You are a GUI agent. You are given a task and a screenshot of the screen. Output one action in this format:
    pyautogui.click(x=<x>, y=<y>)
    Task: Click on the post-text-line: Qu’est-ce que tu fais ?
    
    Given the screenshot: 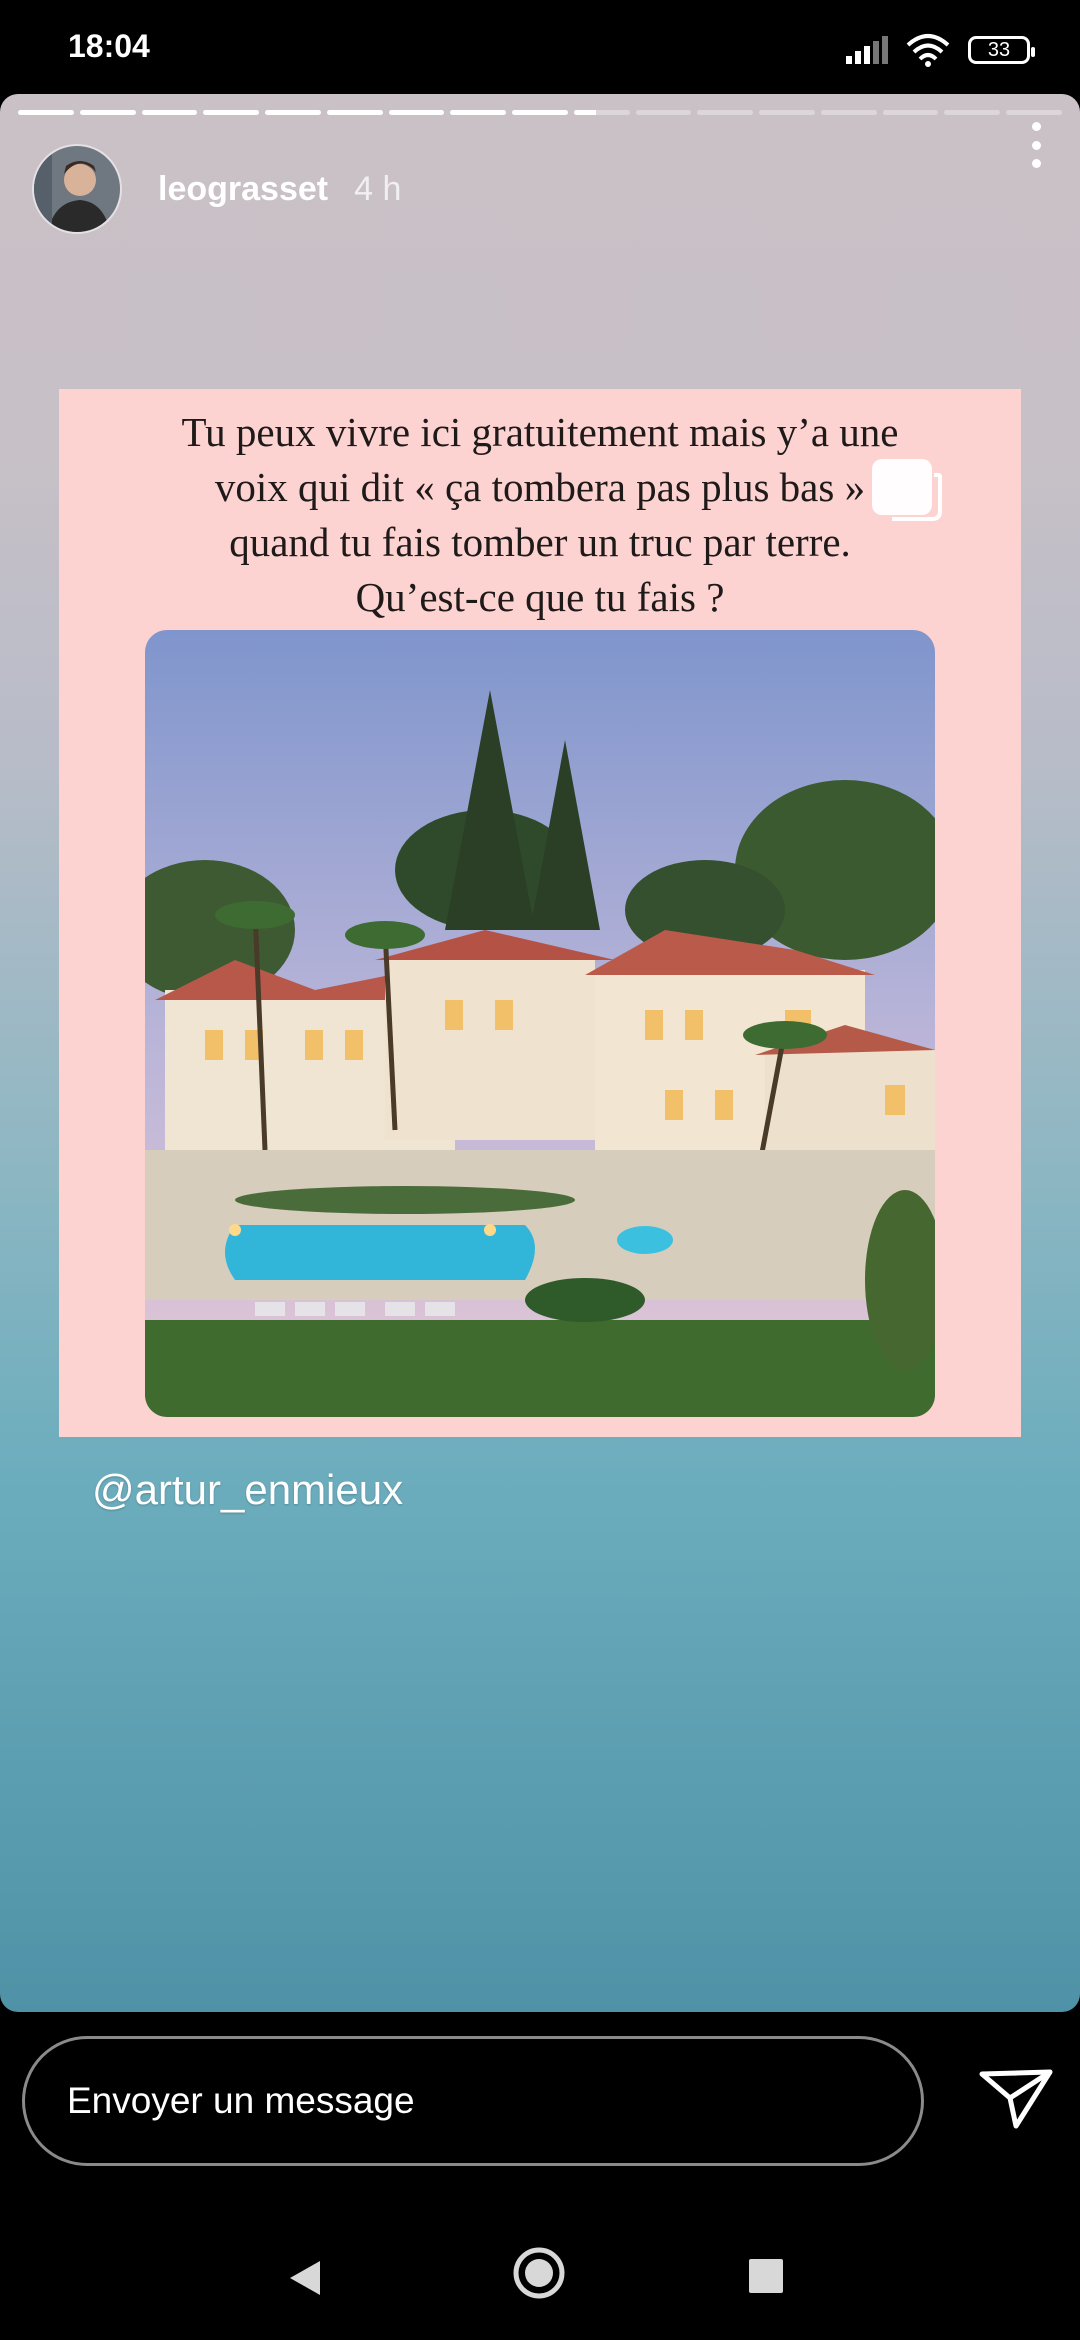 What is the action you would take?
    pyautogui.click(x=540, y=597)
    